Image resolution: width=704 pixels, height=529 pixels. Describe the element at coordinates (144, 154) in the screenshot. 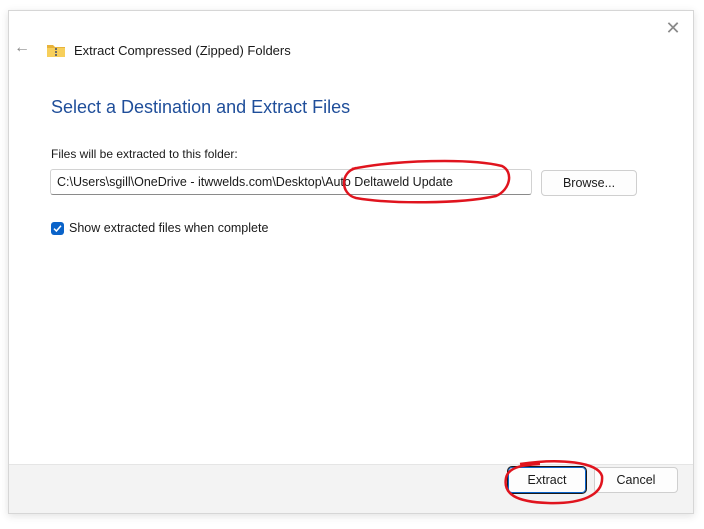

I see `destination-label: Files will be extracted to this folder:` at that location.